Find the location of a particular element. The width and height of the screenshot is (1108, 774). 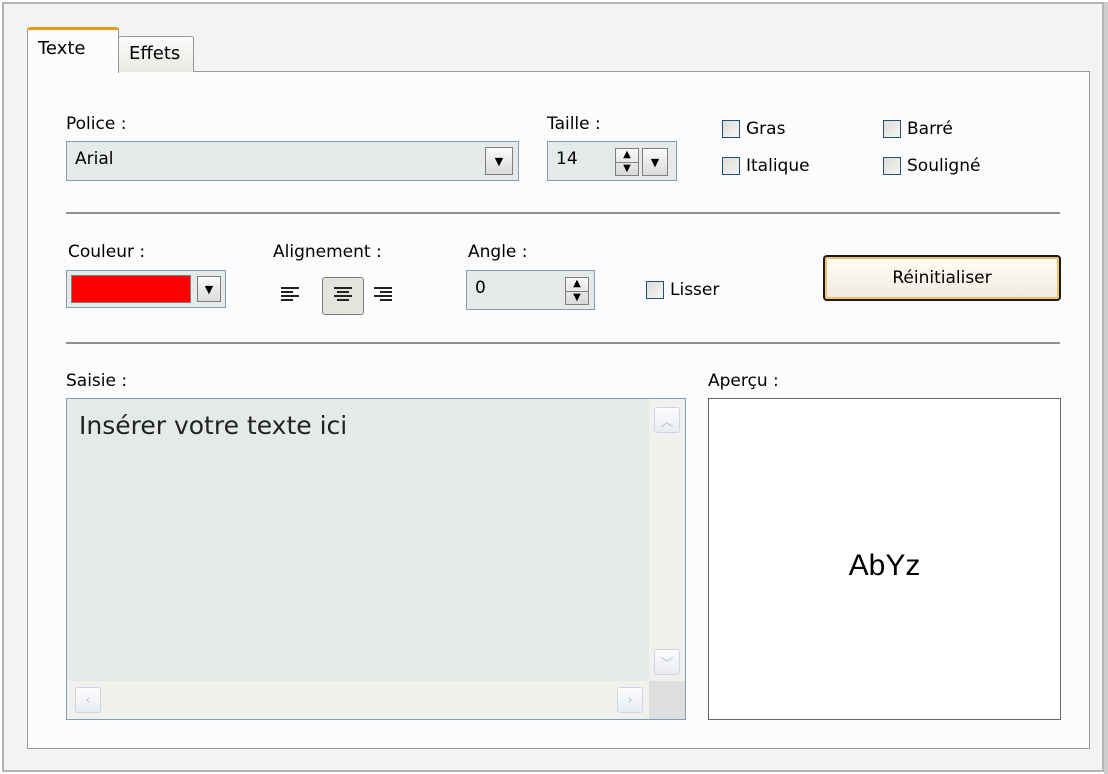

size-label: Taille : is located at coordinates (574, 124).